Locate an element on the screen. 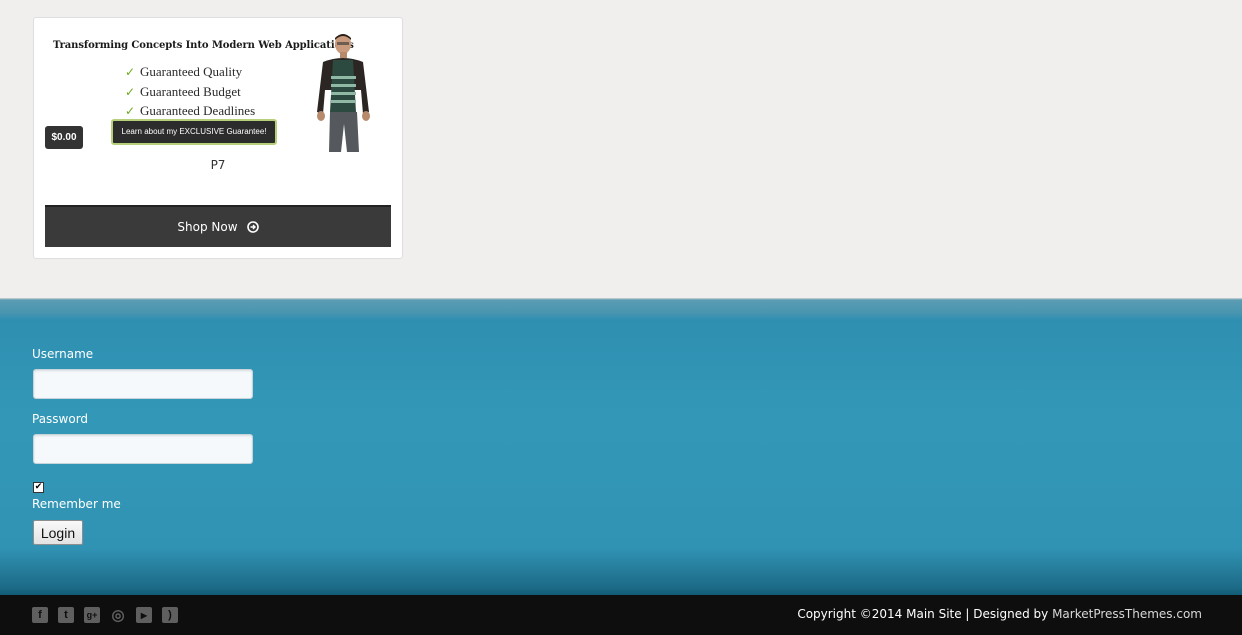  banner-point-text: Guaranteed Quality is located at coordinates (191, 71).